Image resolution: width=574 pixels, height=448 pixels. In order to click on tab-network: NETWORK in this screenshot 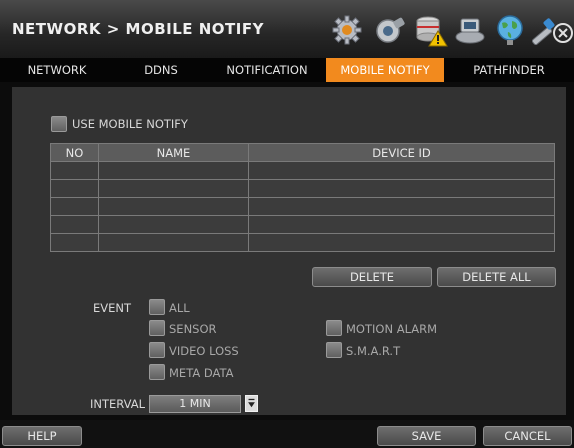, I will do `click(57, 70)`.